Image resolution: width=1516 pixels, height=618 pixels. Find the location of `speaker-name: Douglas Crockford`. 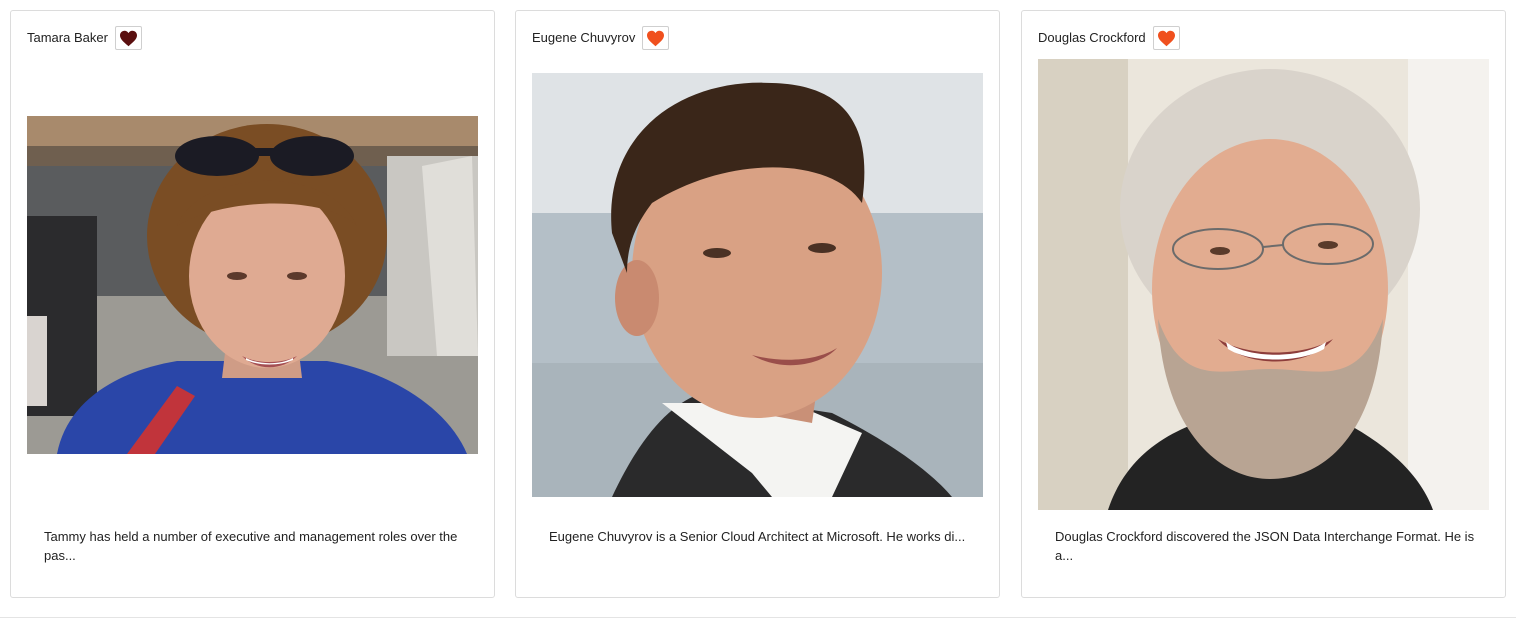

speaker-name: Douglas Crockford is located at coordinates (1092, 37).